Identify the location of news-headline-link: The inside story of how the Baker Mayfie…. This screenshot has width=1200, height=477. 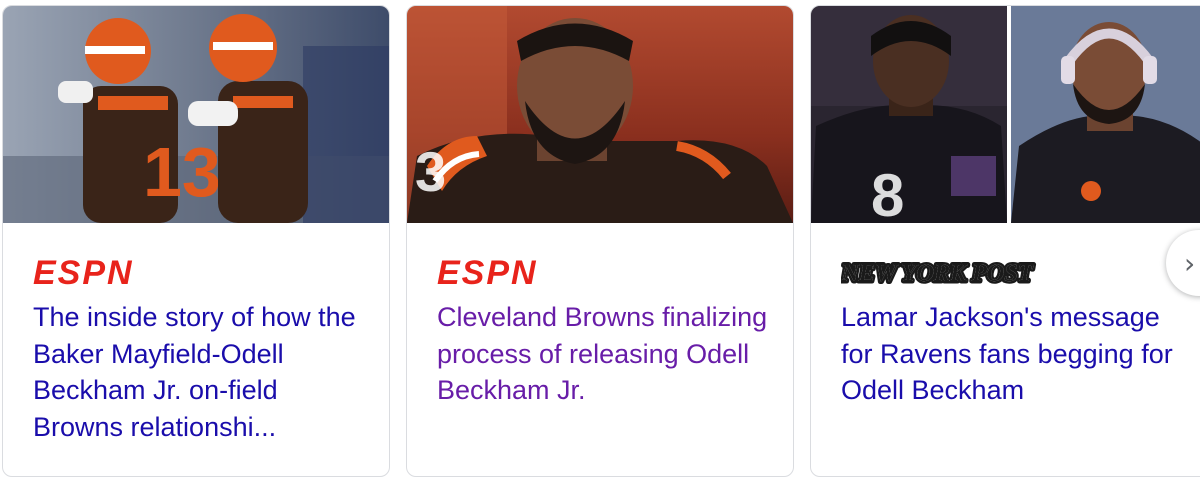
(203, 372).